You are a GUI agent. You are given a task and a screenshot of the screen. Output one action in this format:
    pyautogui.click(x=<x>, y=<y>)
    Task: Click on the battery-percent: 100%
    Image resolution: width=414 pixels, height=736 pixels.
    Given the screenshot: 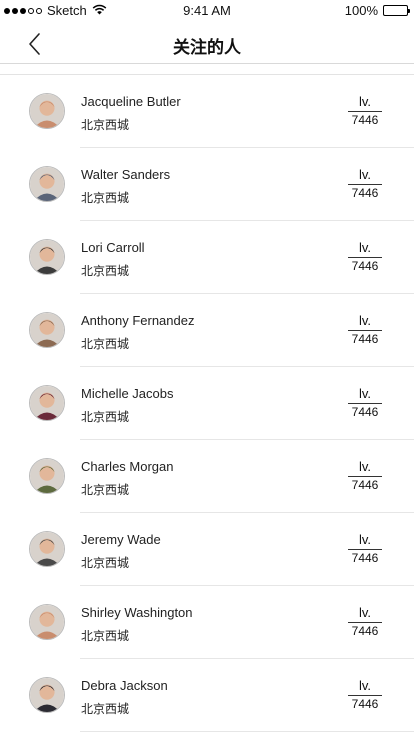 What is the action you would take?
    pyautogui.click(x=361, y=10)
    